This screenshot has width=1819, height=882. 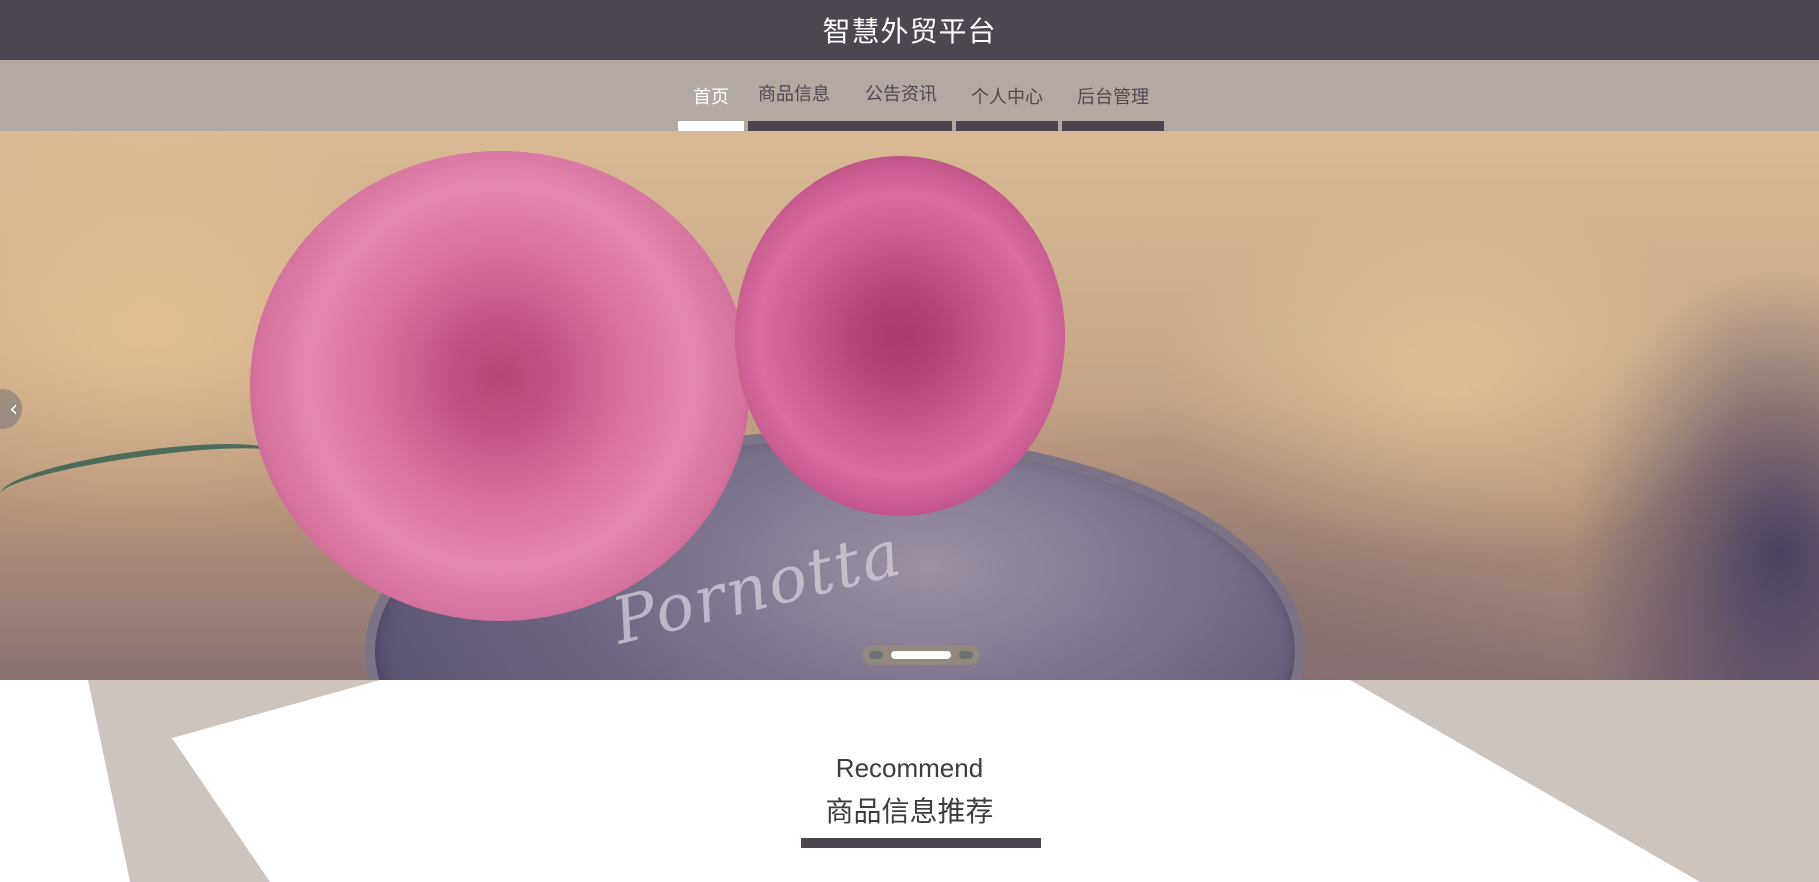 I want to click on nav-item-products: 商品信息 公告资讯, so click(x=850, y=95).